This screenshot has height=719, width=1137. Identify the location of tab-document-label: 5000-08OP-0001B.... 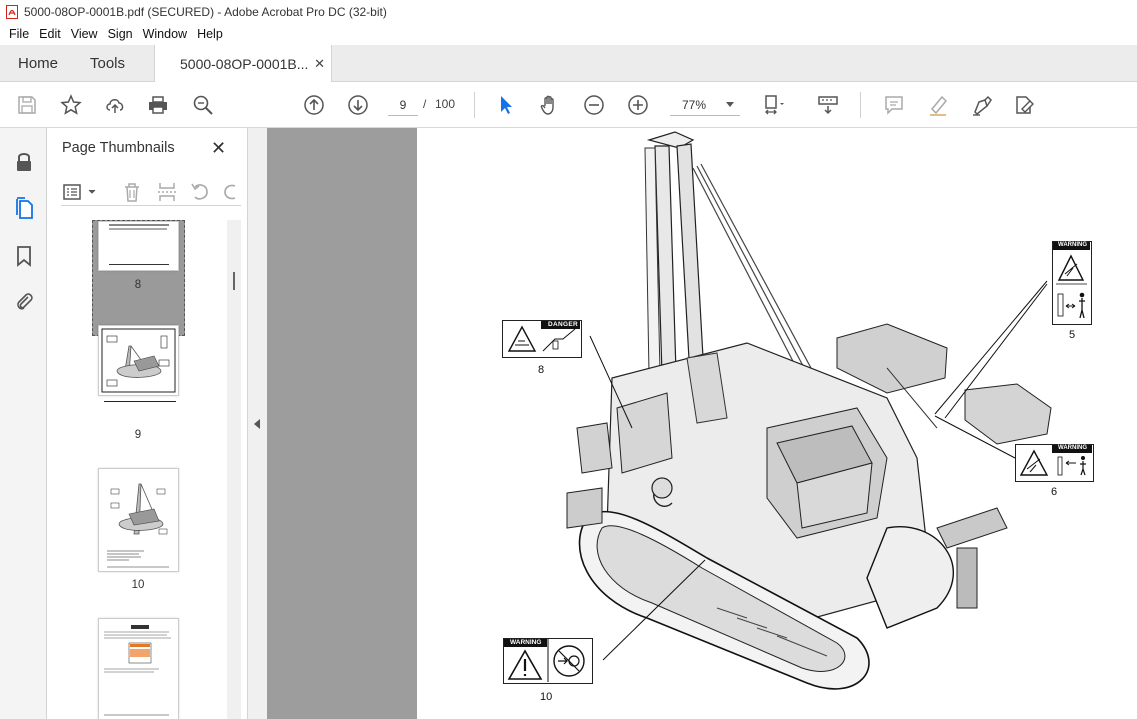
(244, 64).